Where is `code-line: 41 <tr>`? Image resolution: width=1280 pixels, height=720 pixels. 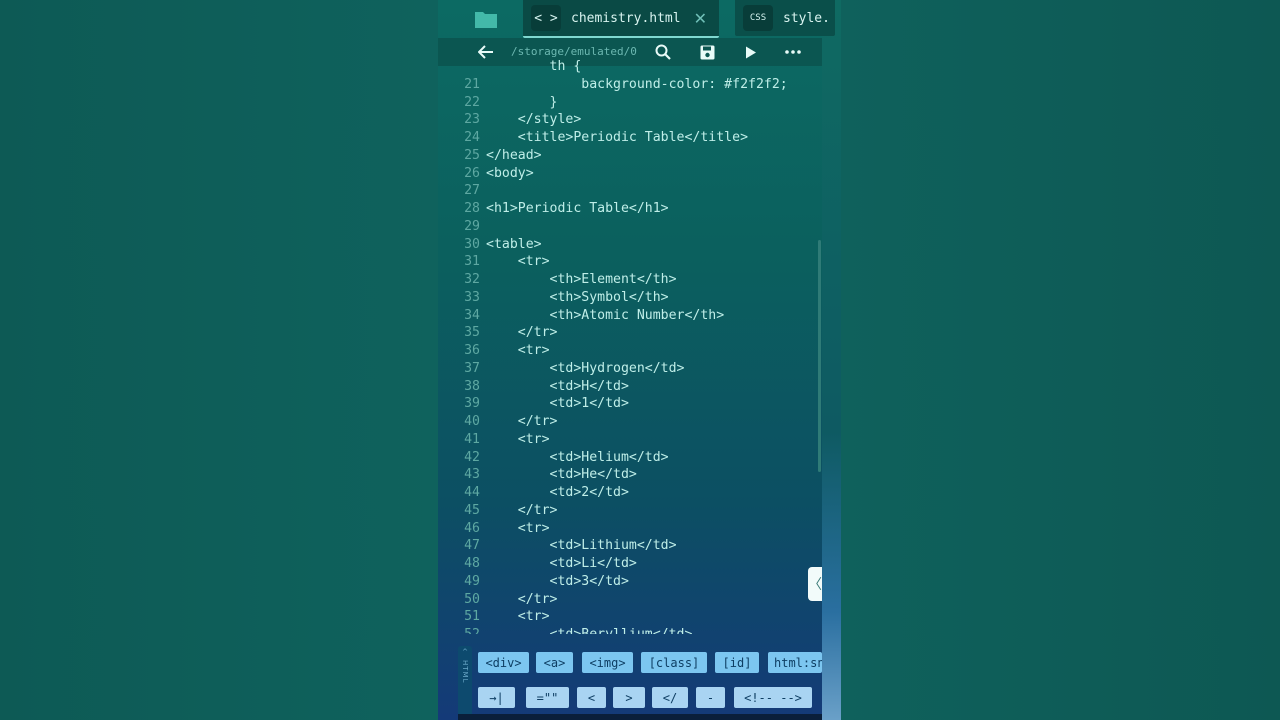 code-line: 41 <tr> is located at coordinates (630, 440).